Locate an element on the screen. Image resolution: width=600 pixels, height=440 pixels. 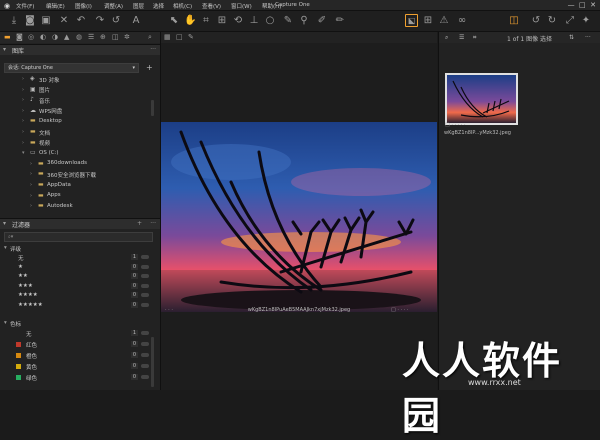
exposure-tab-icon: ◑ is located at coordinates (55, 37).